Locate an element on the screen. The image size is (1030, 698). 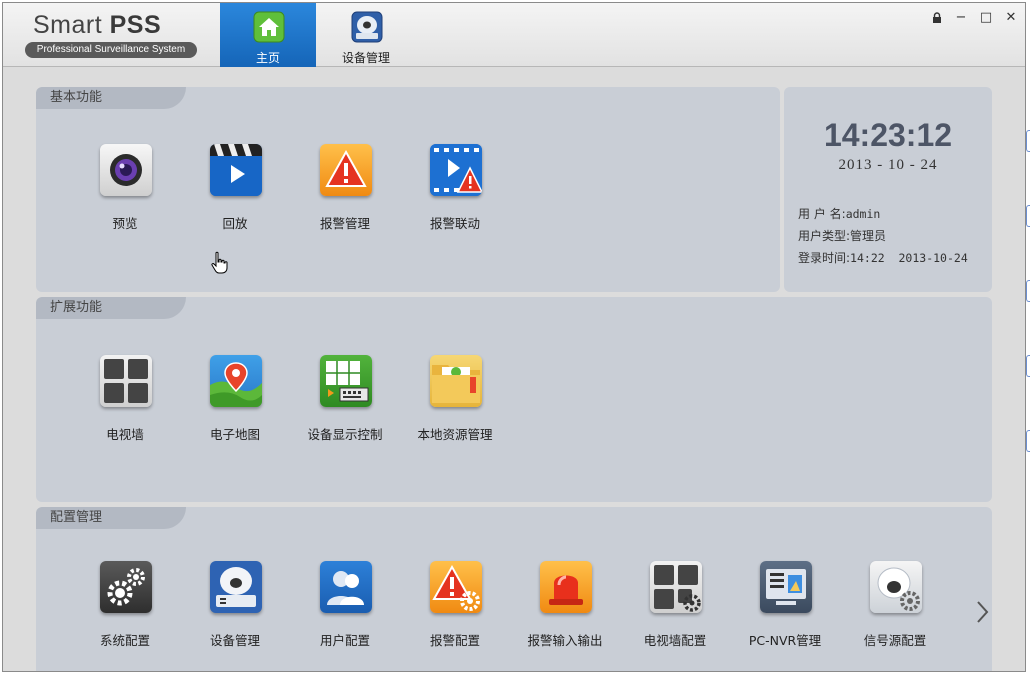
tile-preview: 预览 is located at coordinates (125, 194).